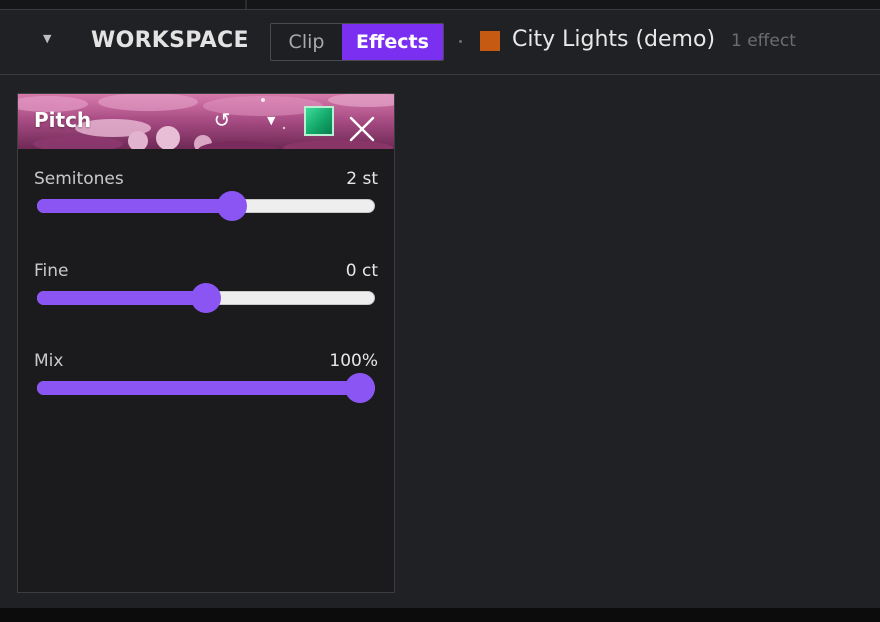 The image size is (880, 622). What do you see at coordinates (319, 121) in the screenshot?
I see `effect-color-chip` at bounding box center [319, 121].